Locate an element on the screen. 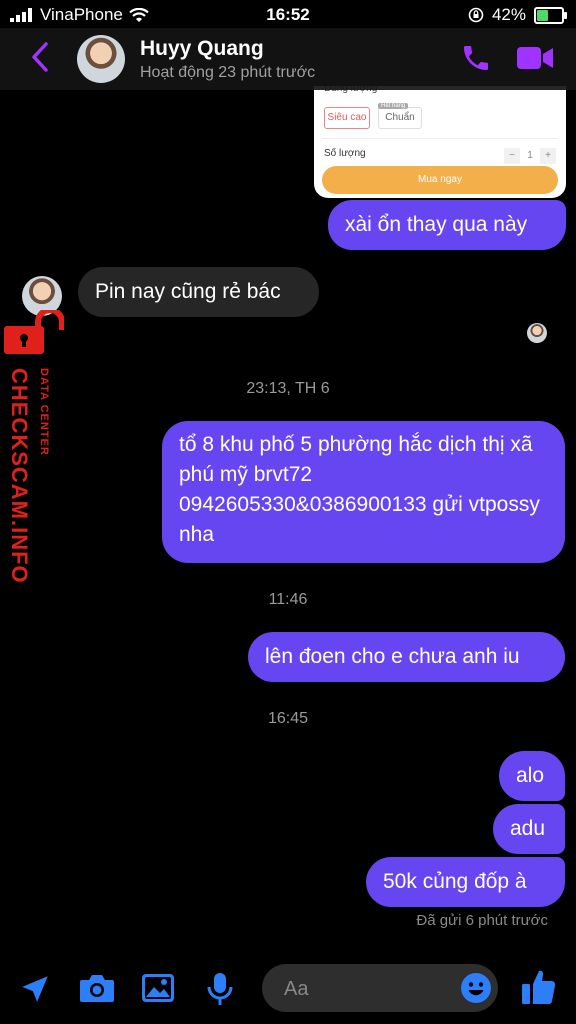  qty-value: 1 is located at coordinates (530, 156).